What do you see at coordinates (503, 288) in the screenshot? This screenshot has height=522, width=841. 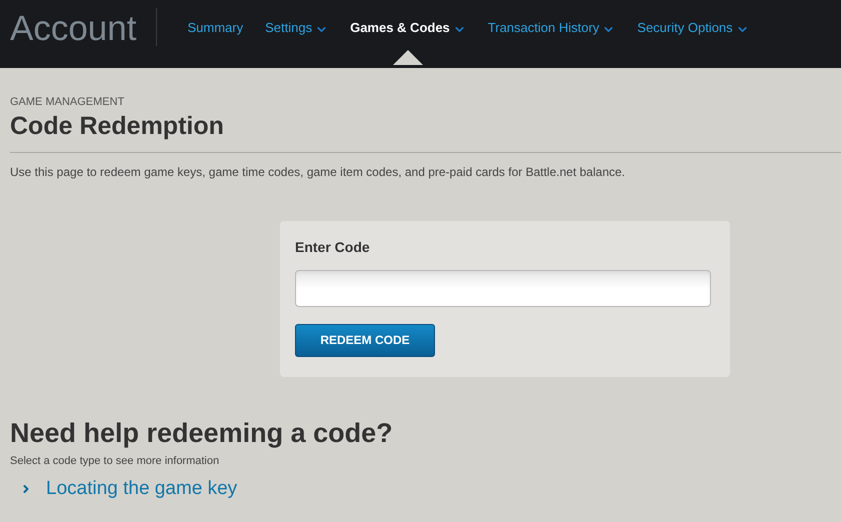 I see `code-input-field` at bounding box center [503, 288].